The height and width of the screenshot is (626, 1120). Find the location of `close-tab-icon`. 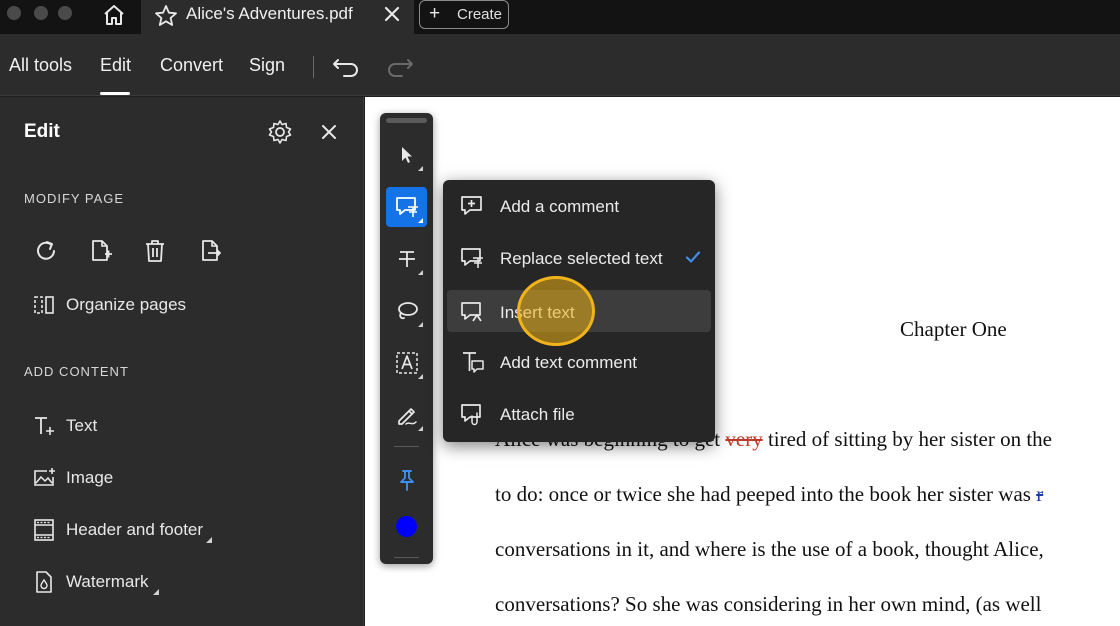

close-tab-icon is located at coordinates (392, 14).